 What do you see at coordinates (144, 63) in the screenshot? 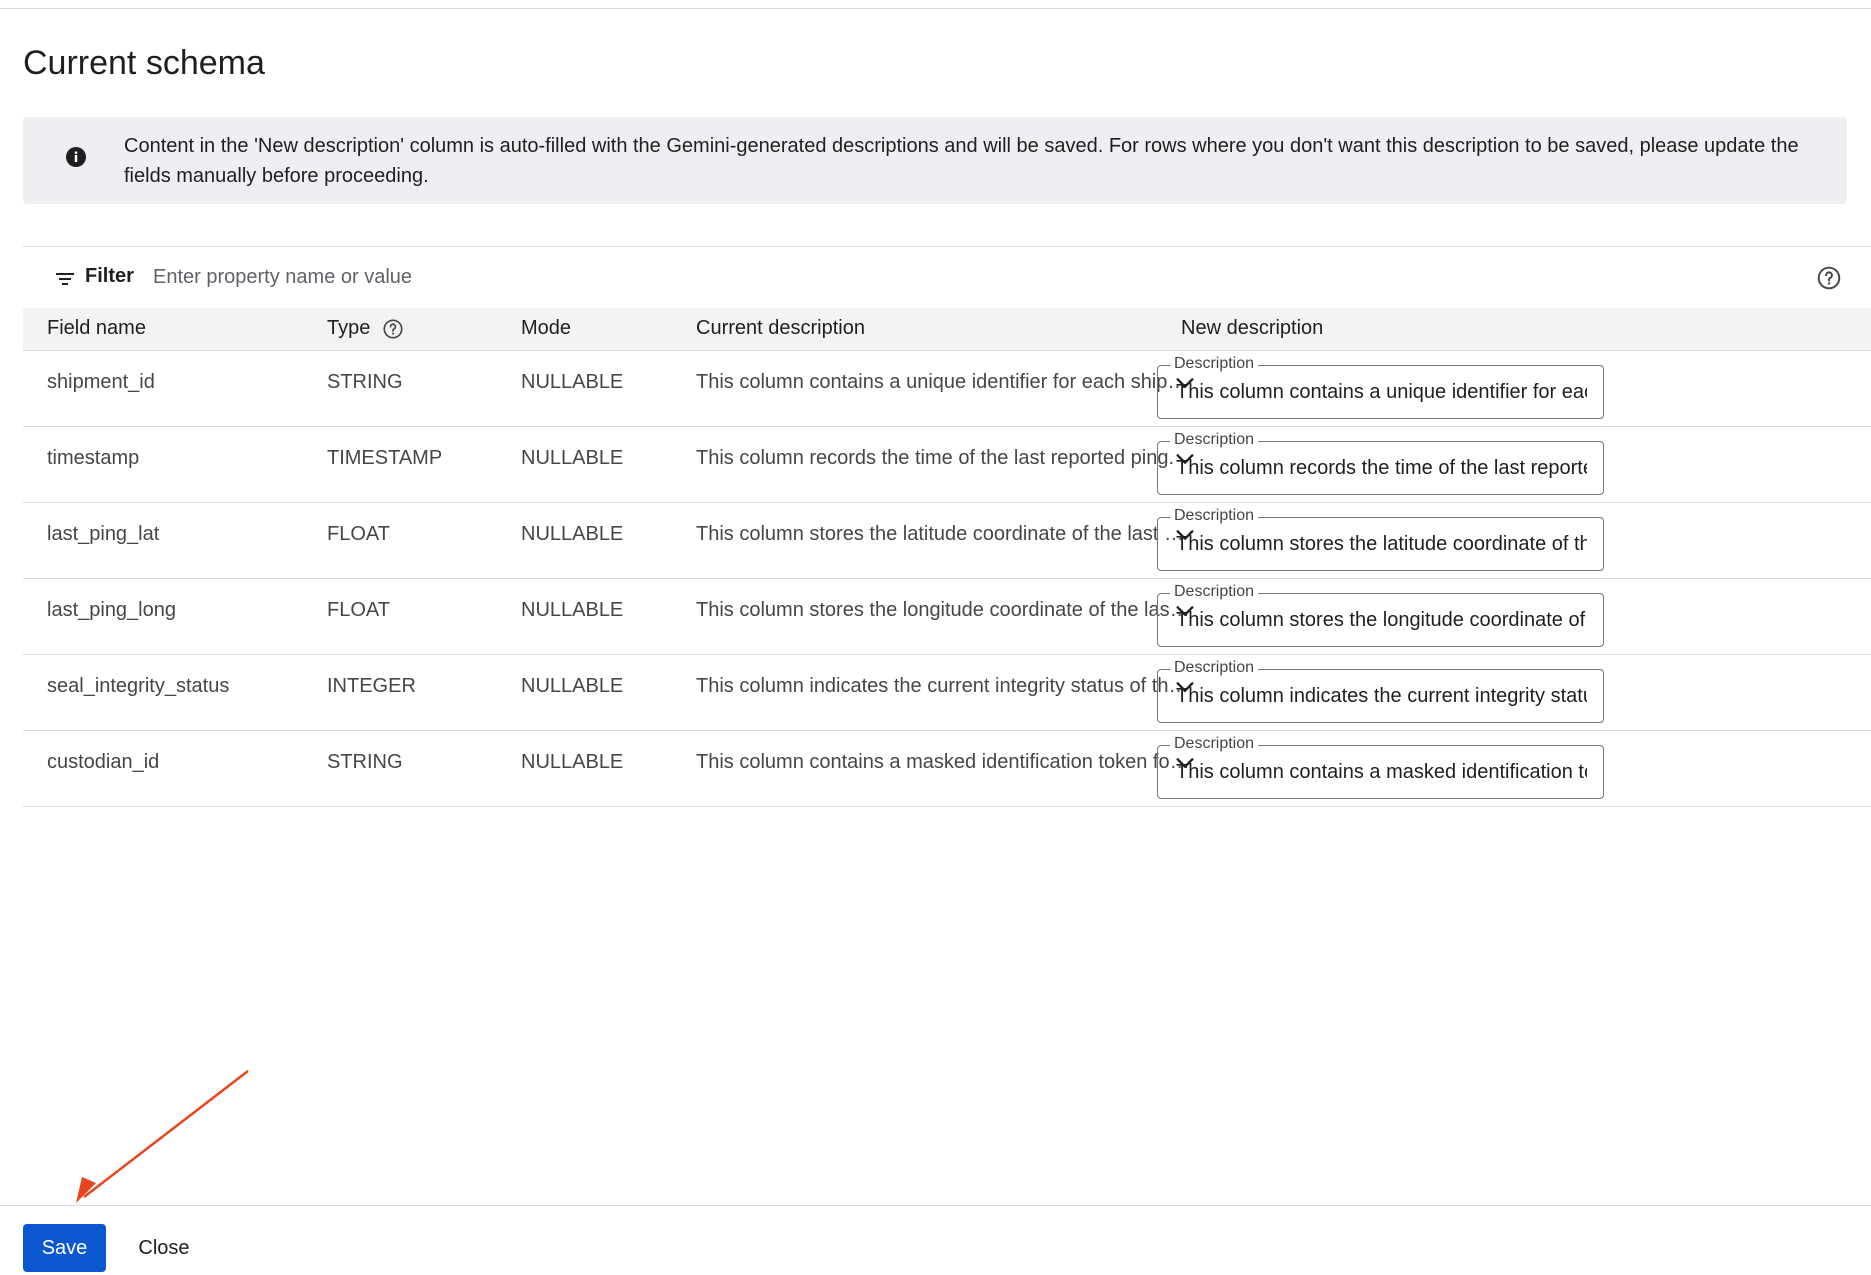
I see `page-title: Current schema` at bounding box center [144, 63].